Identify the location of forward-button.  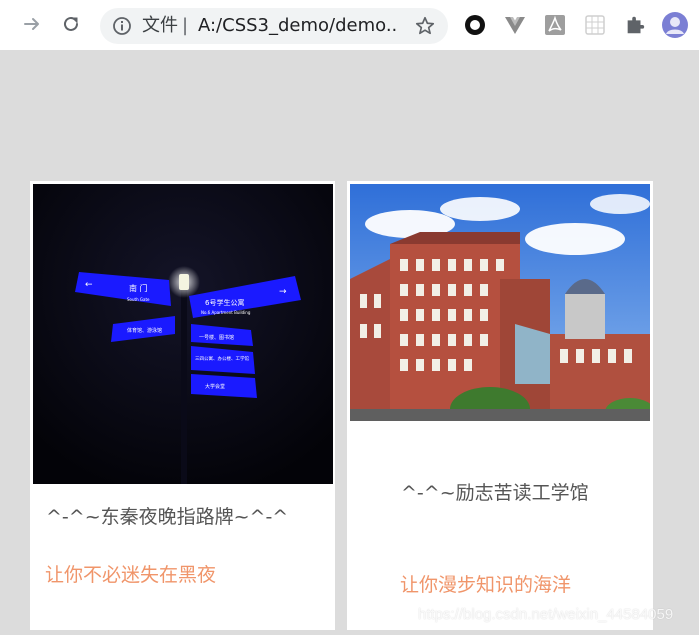
(32, 24).